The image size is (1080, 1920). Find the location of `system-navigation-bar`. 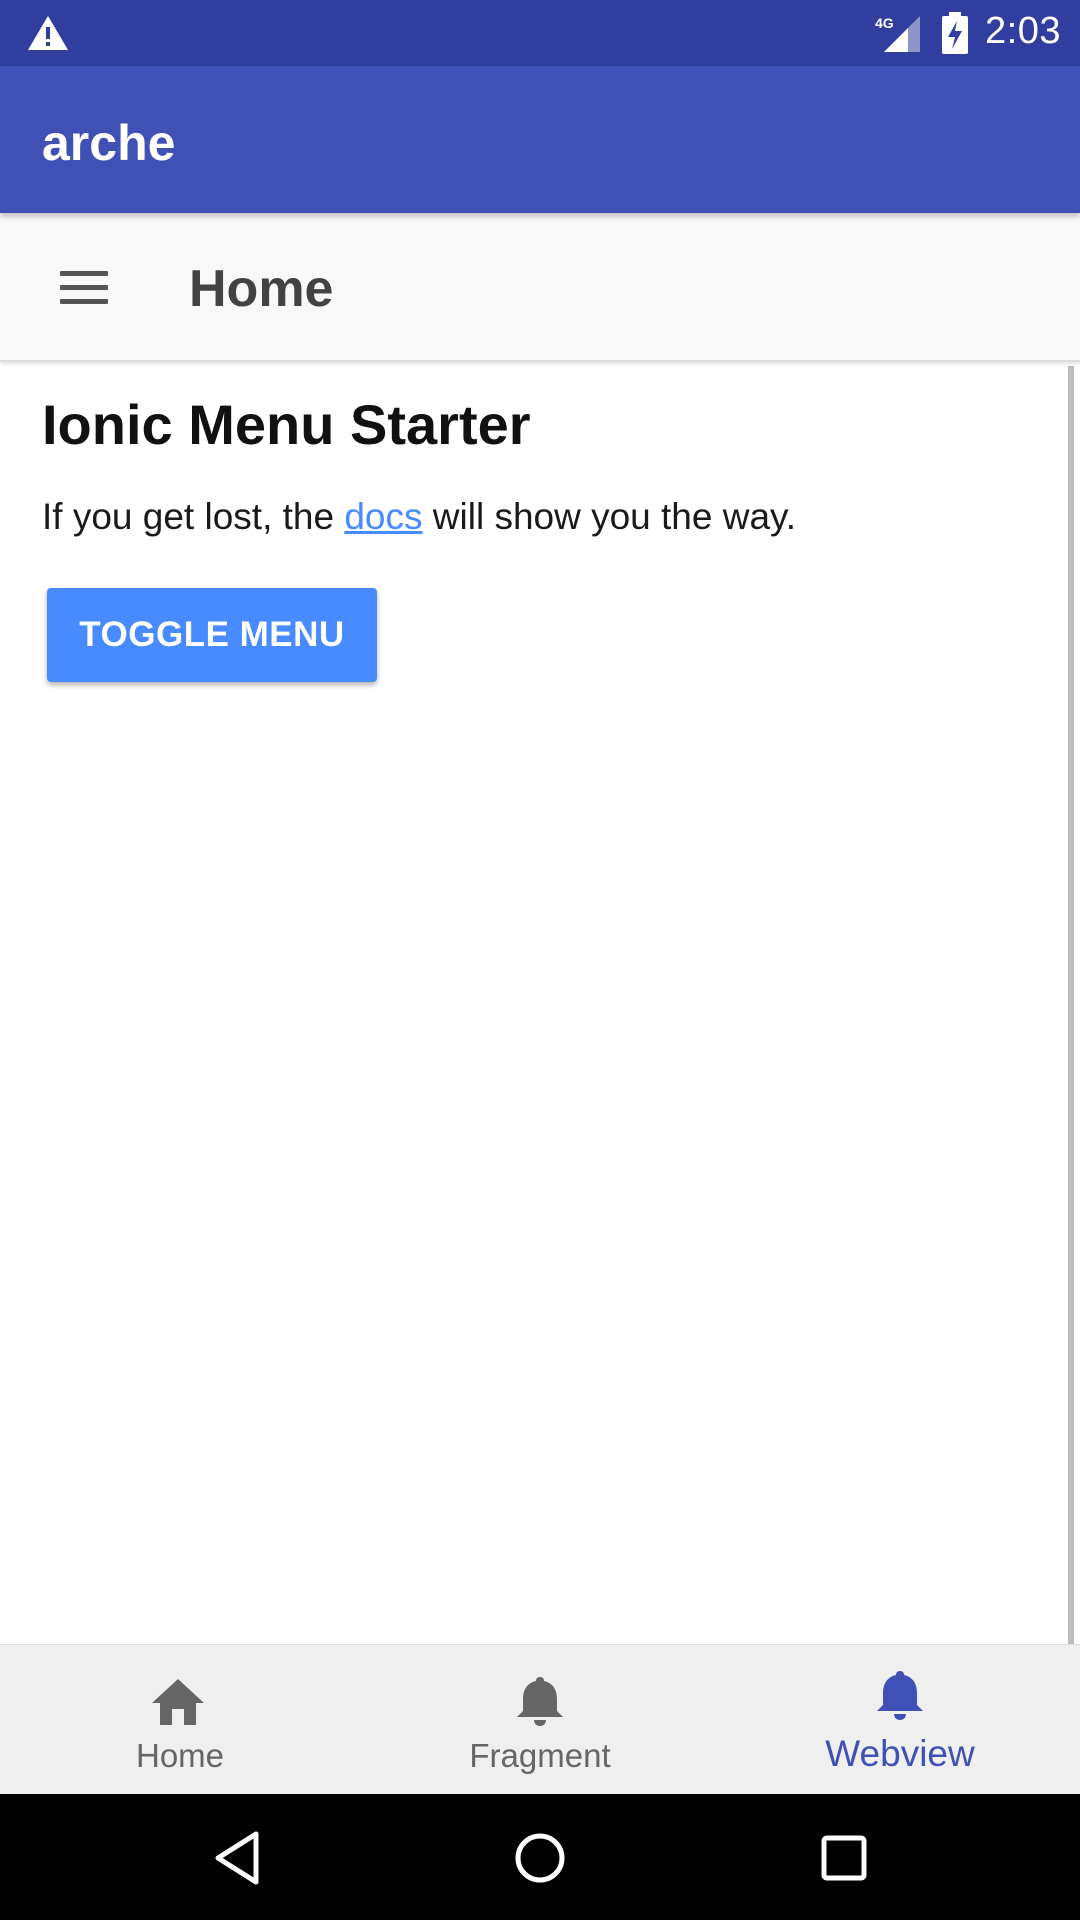

system-navigation-bar is located at coordinates (540, 1857).